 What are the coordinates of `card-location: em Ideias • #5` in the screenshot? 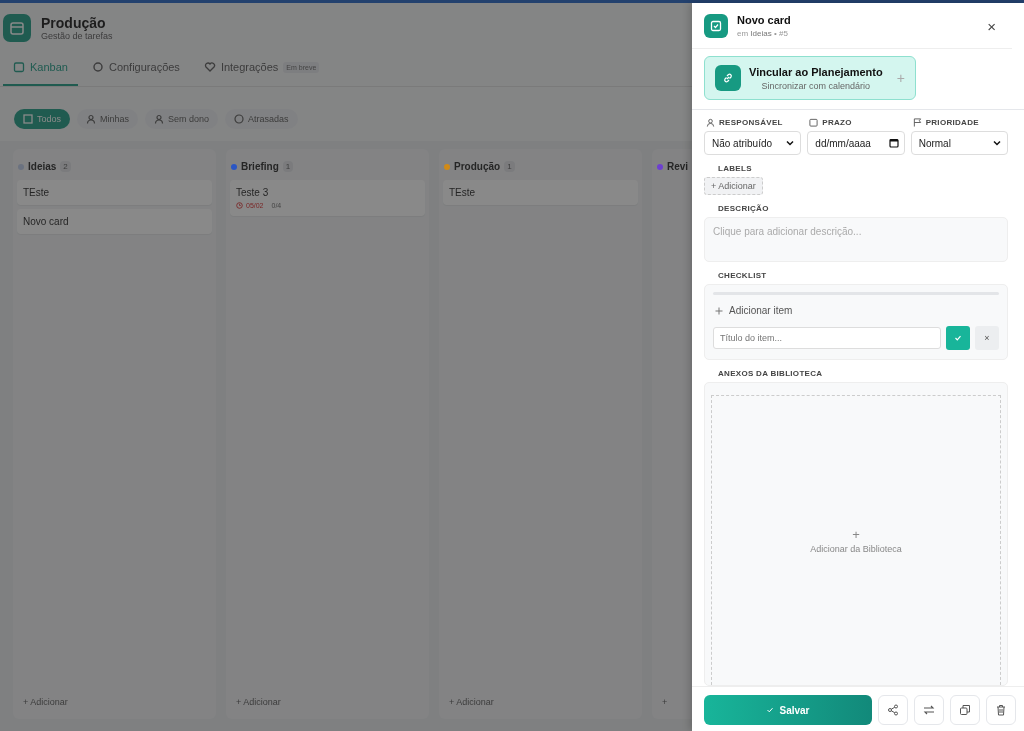 It's located at (763, 33).